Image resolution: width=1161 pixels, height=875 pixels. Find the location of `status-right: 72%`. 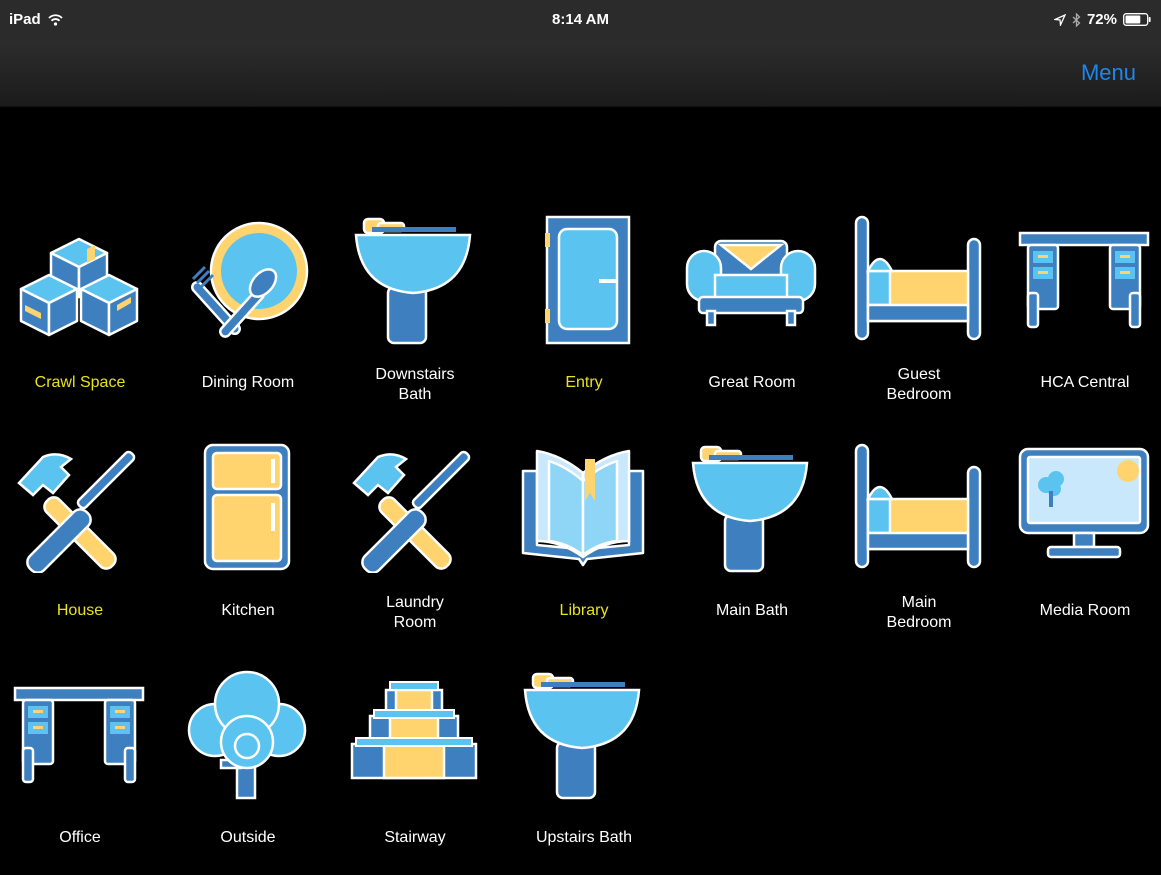

status-right: 72% is located at coordinates (1102, 19).